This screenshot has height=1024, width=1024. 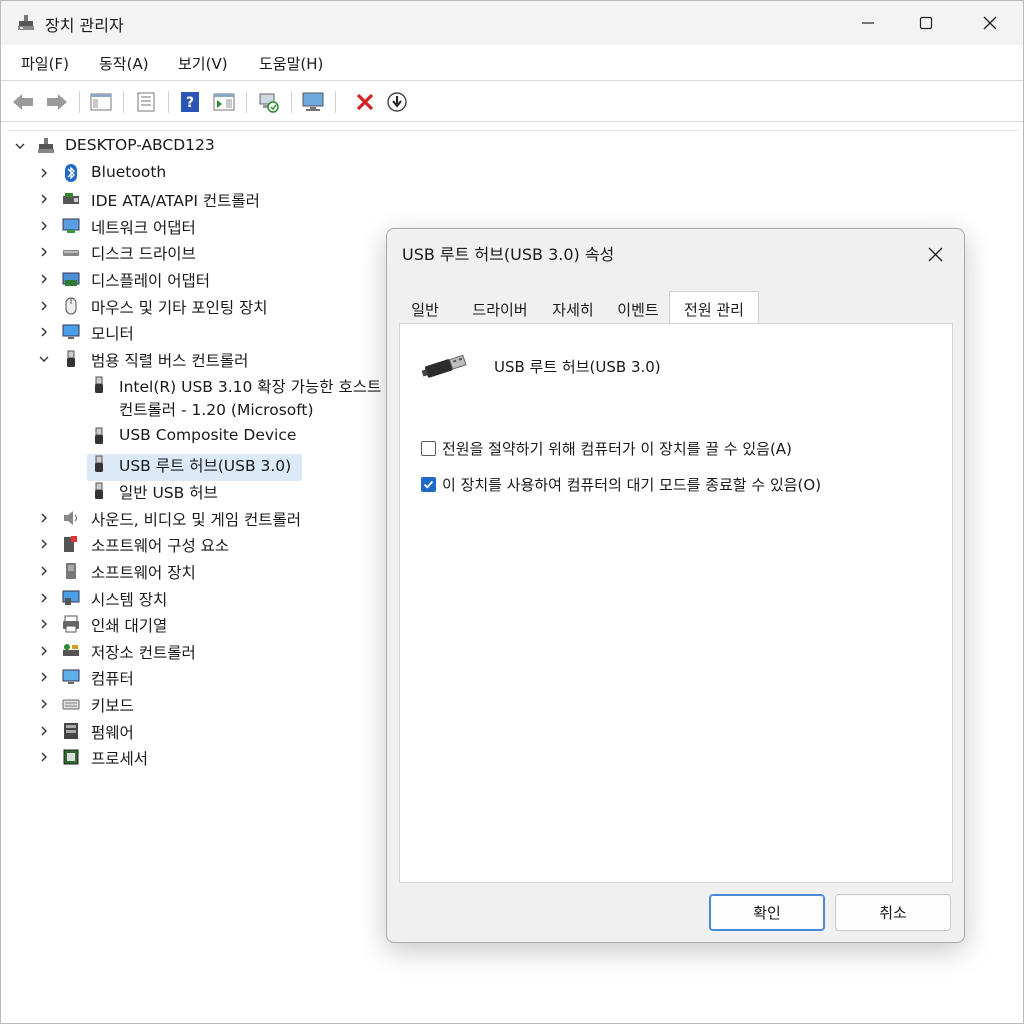 I want to click on checkbox-allow-wake, so click(x=428, y=484).